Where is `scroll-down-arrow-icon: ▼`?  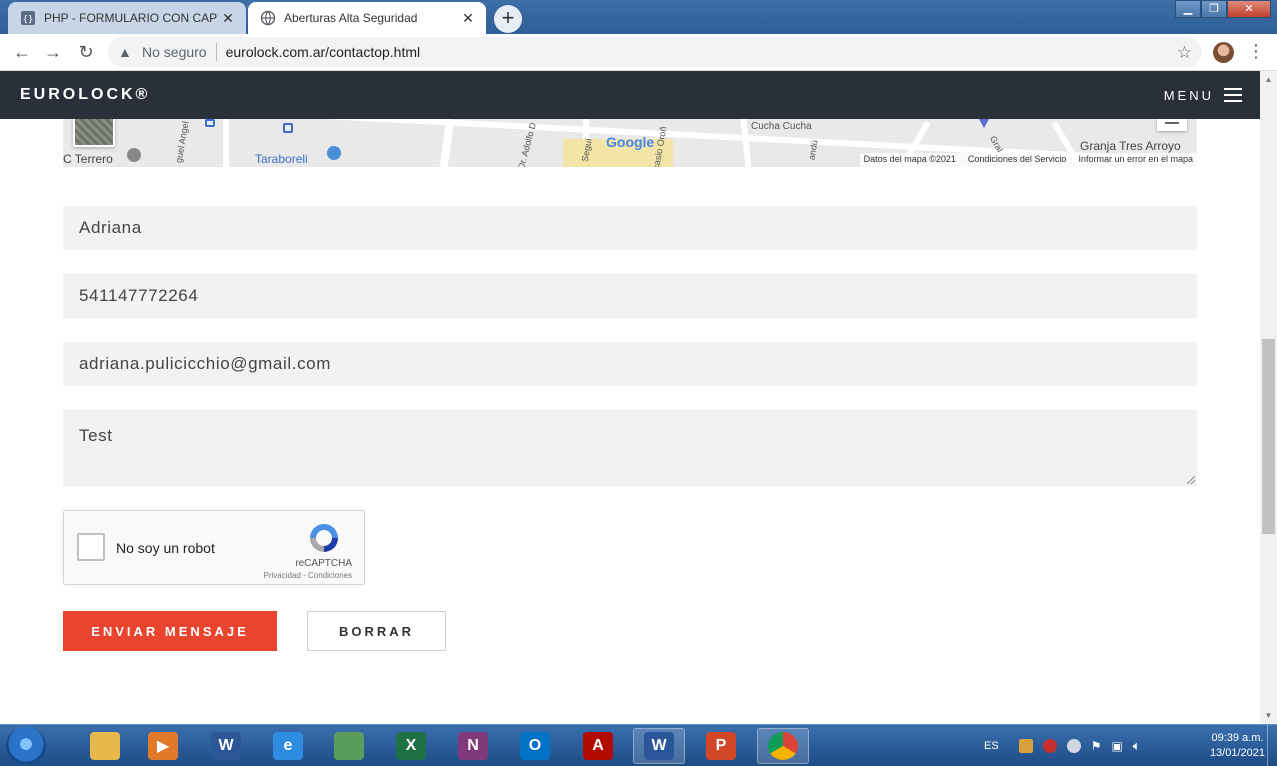 scroll-down-arrow-icon: ▼ is located at coordinates (1268, 715).